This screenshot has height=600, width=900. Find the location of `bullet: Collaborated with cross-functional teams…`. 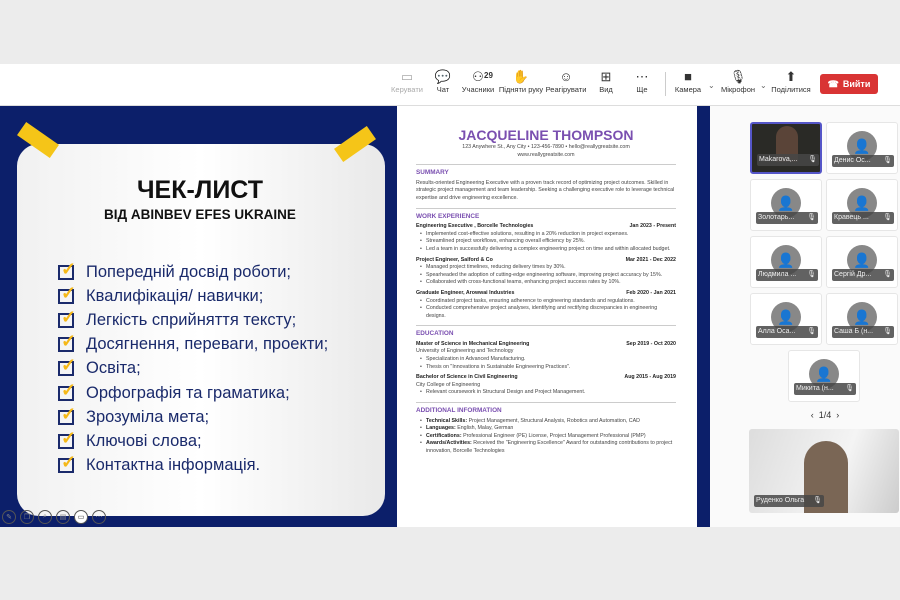

bullet: Collaborated with cross-functional teams… is located at coordinates (546, 283).